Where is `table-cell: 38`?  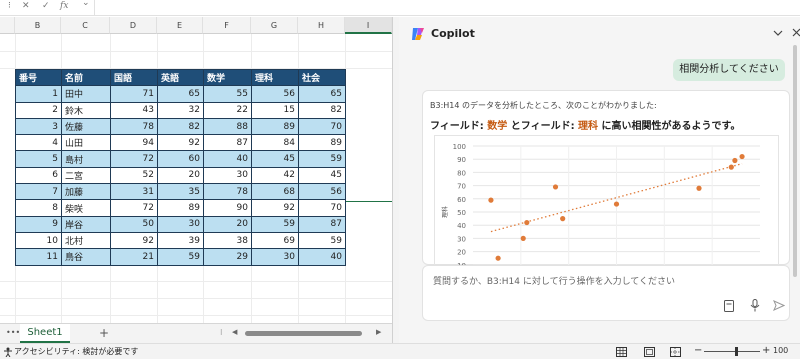 table-cell: 38 is located at coordinates (227, 240).